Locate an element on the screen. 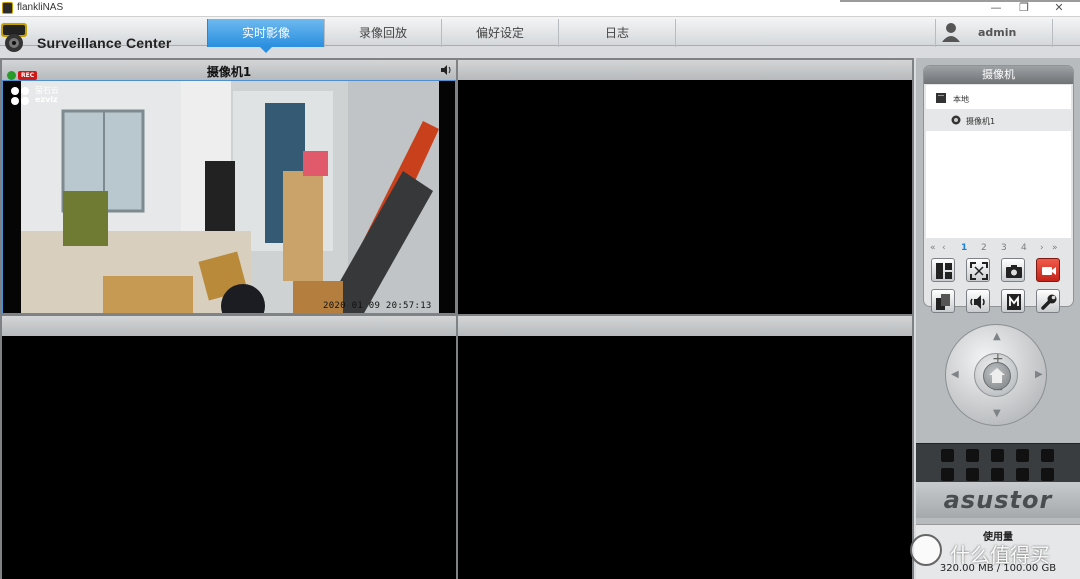  record-button is located at coordinates (1048, 270).